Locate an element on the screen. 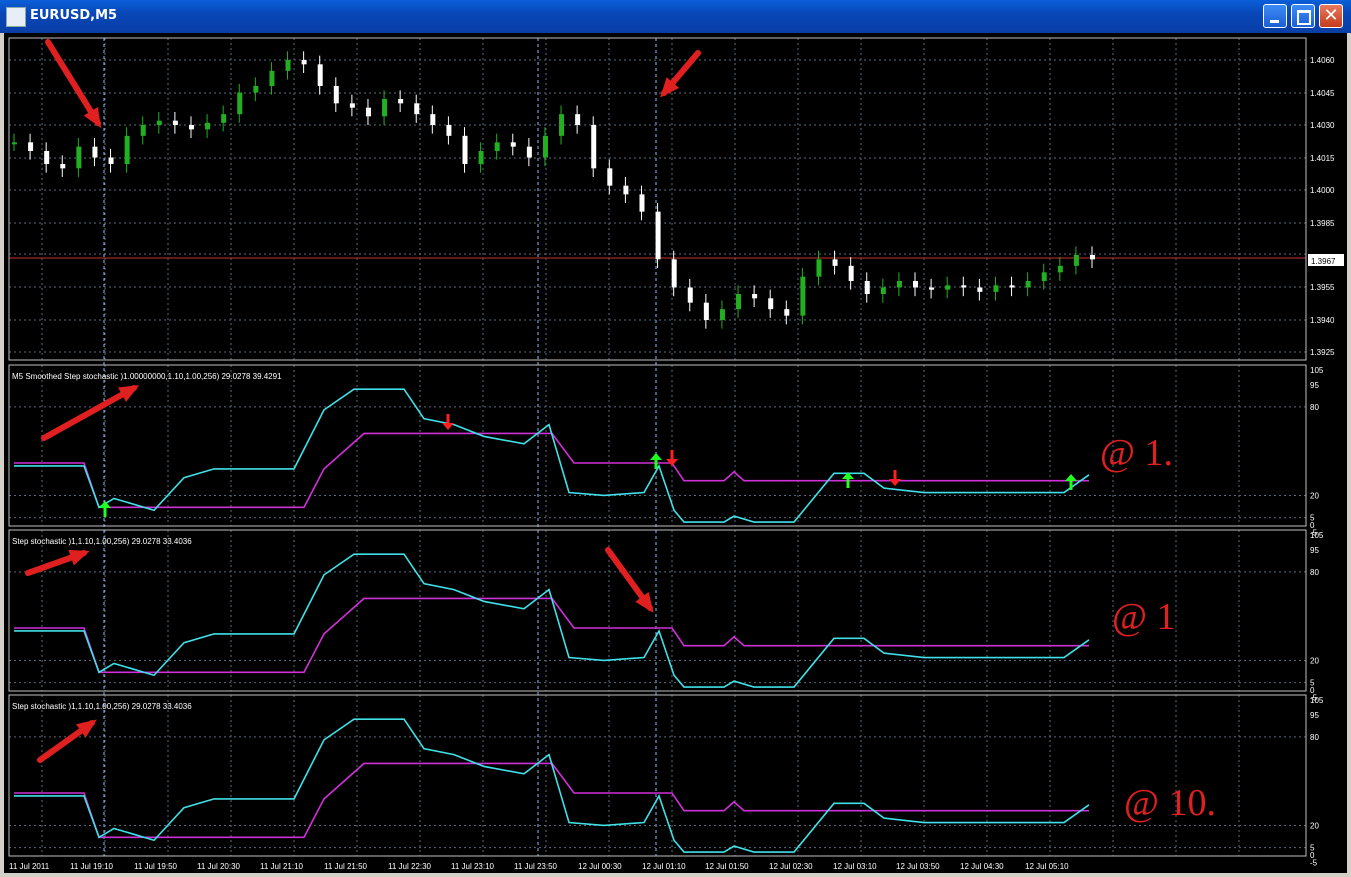 The image size is (1351, 877). maximize-button is located at coordinates (1303, 16).